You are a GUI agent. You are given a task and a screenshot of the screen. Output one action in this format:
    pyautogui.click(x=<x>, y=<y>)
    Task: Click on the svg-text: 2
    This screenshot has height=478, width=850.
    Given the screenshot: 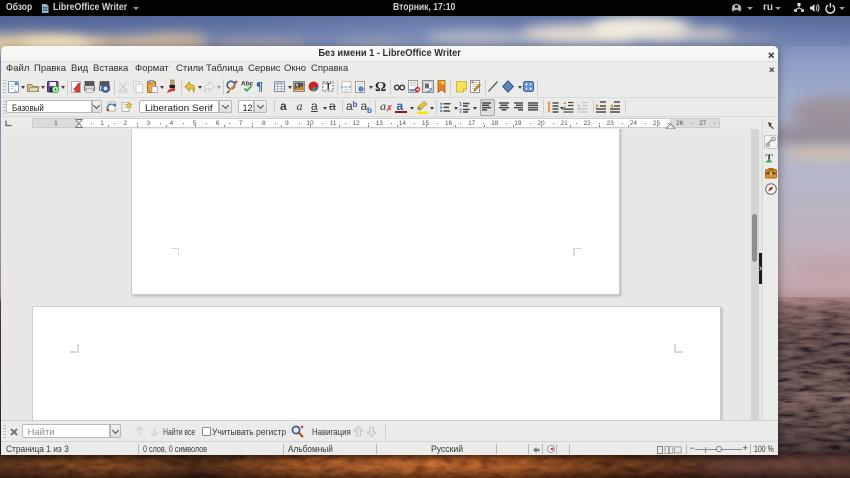 What is the action you would take?
    pyautogui.click(x=460, y=112)
    